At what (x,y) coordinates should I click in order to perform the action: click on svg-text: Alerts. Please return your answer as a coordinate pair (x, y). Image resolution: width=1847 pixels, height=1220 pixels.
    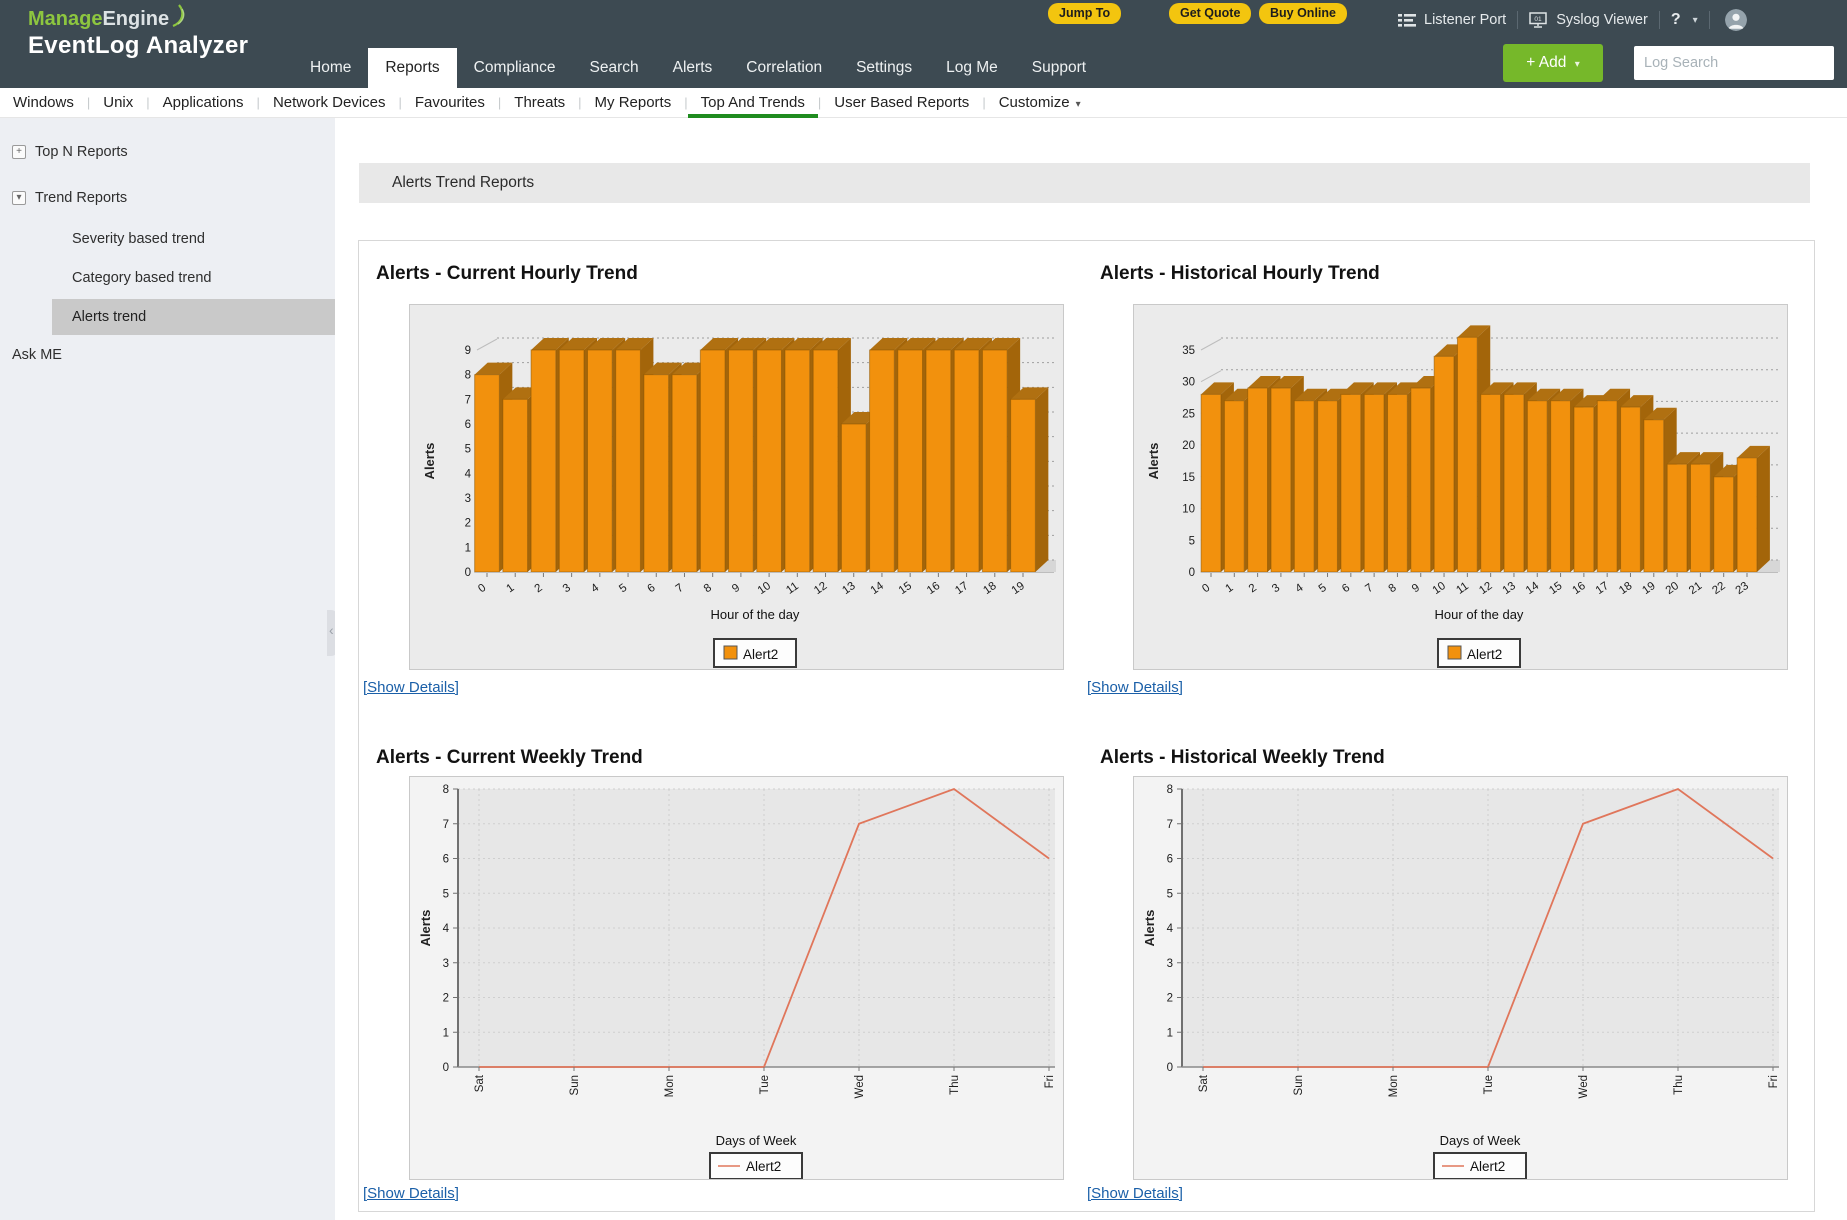
    Looking at the image, I should click on (429, 461).